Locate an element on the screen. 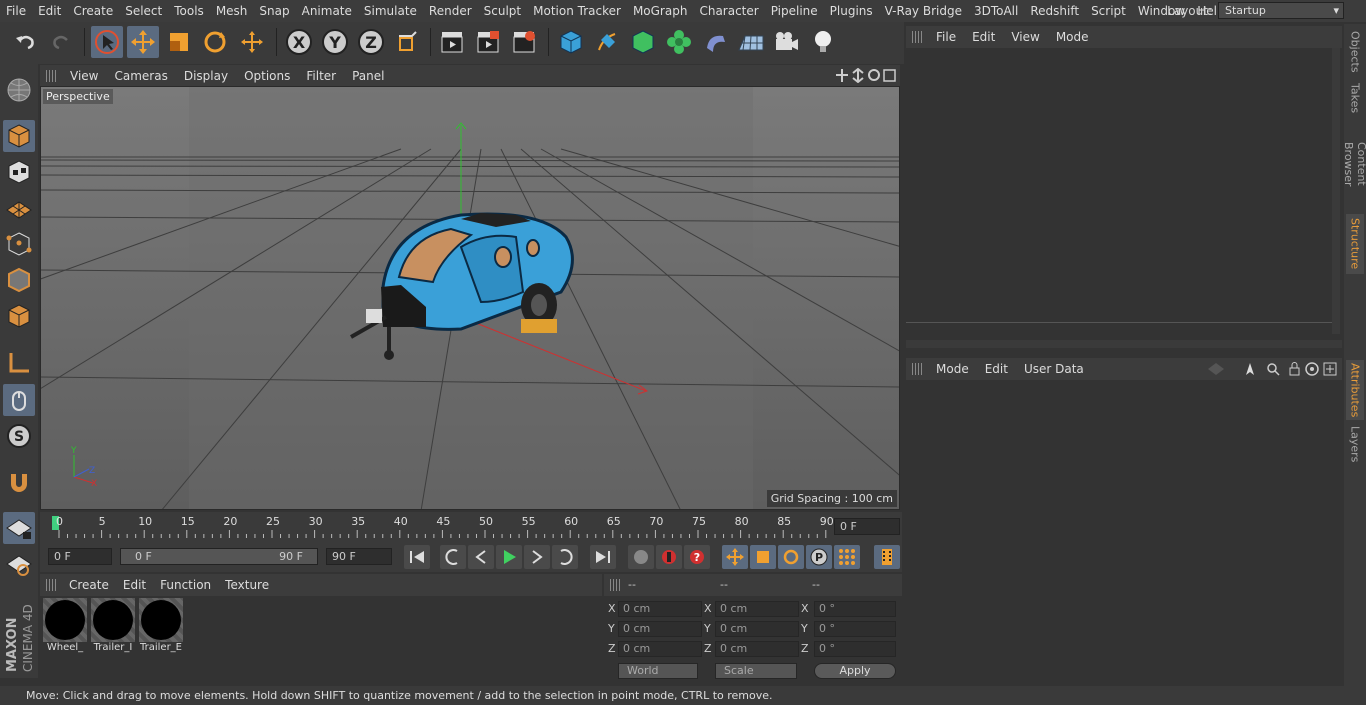  object-manager-panel is located at coordinates (1124, 200).